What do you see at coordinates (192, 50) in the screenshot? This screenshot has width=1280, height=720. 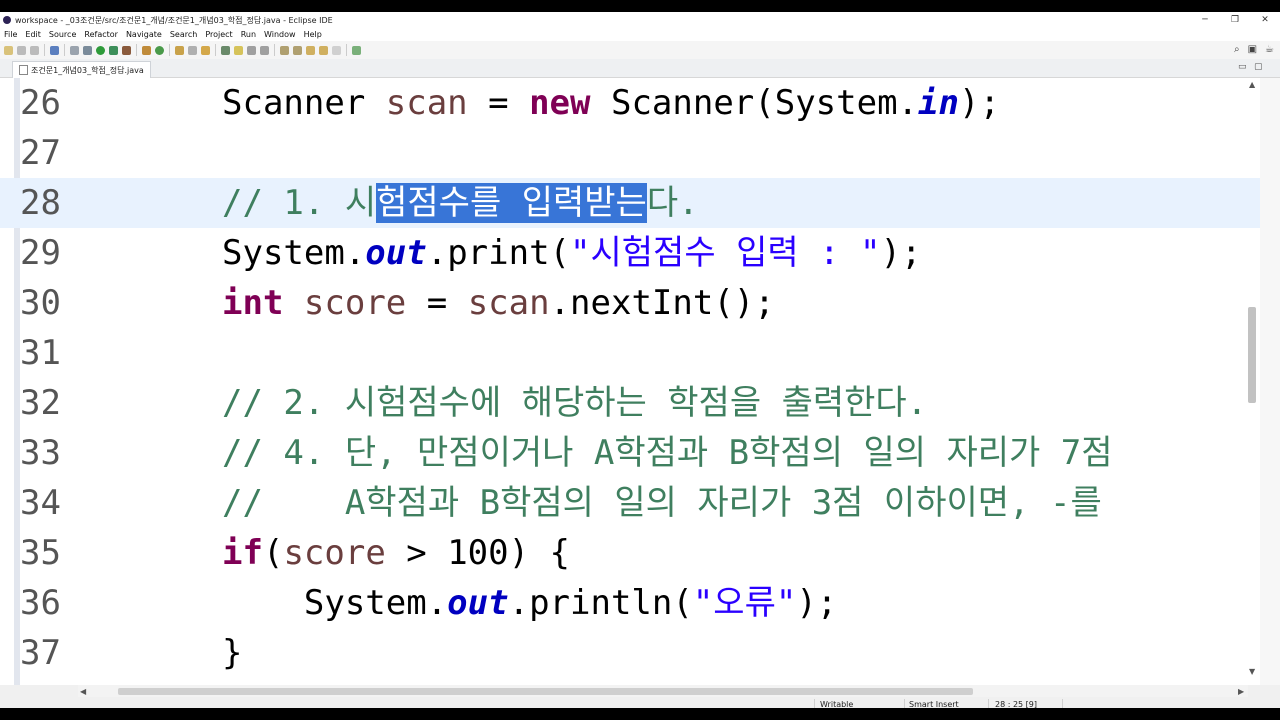 I see `open-task-icon` at bounding box center [192, 50].